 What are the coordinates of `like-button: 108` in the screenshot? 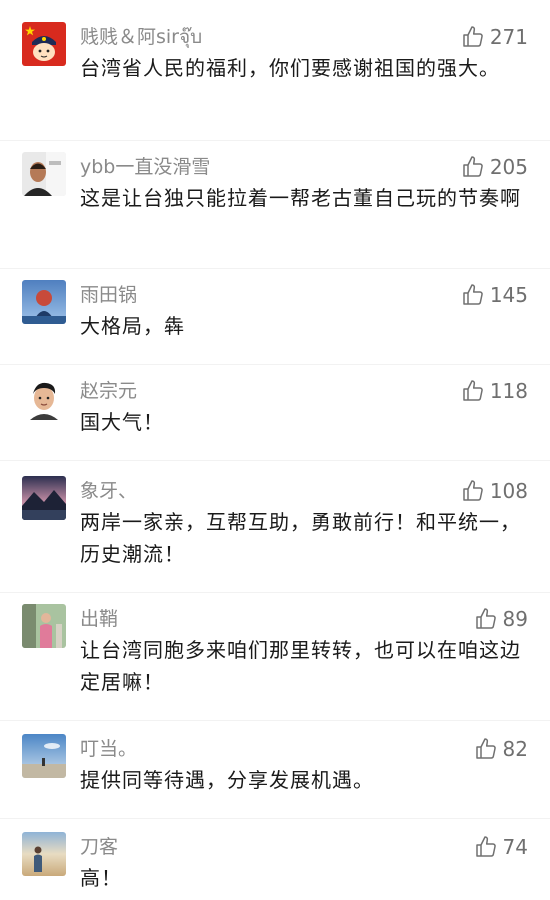 It's located at (494, 491).